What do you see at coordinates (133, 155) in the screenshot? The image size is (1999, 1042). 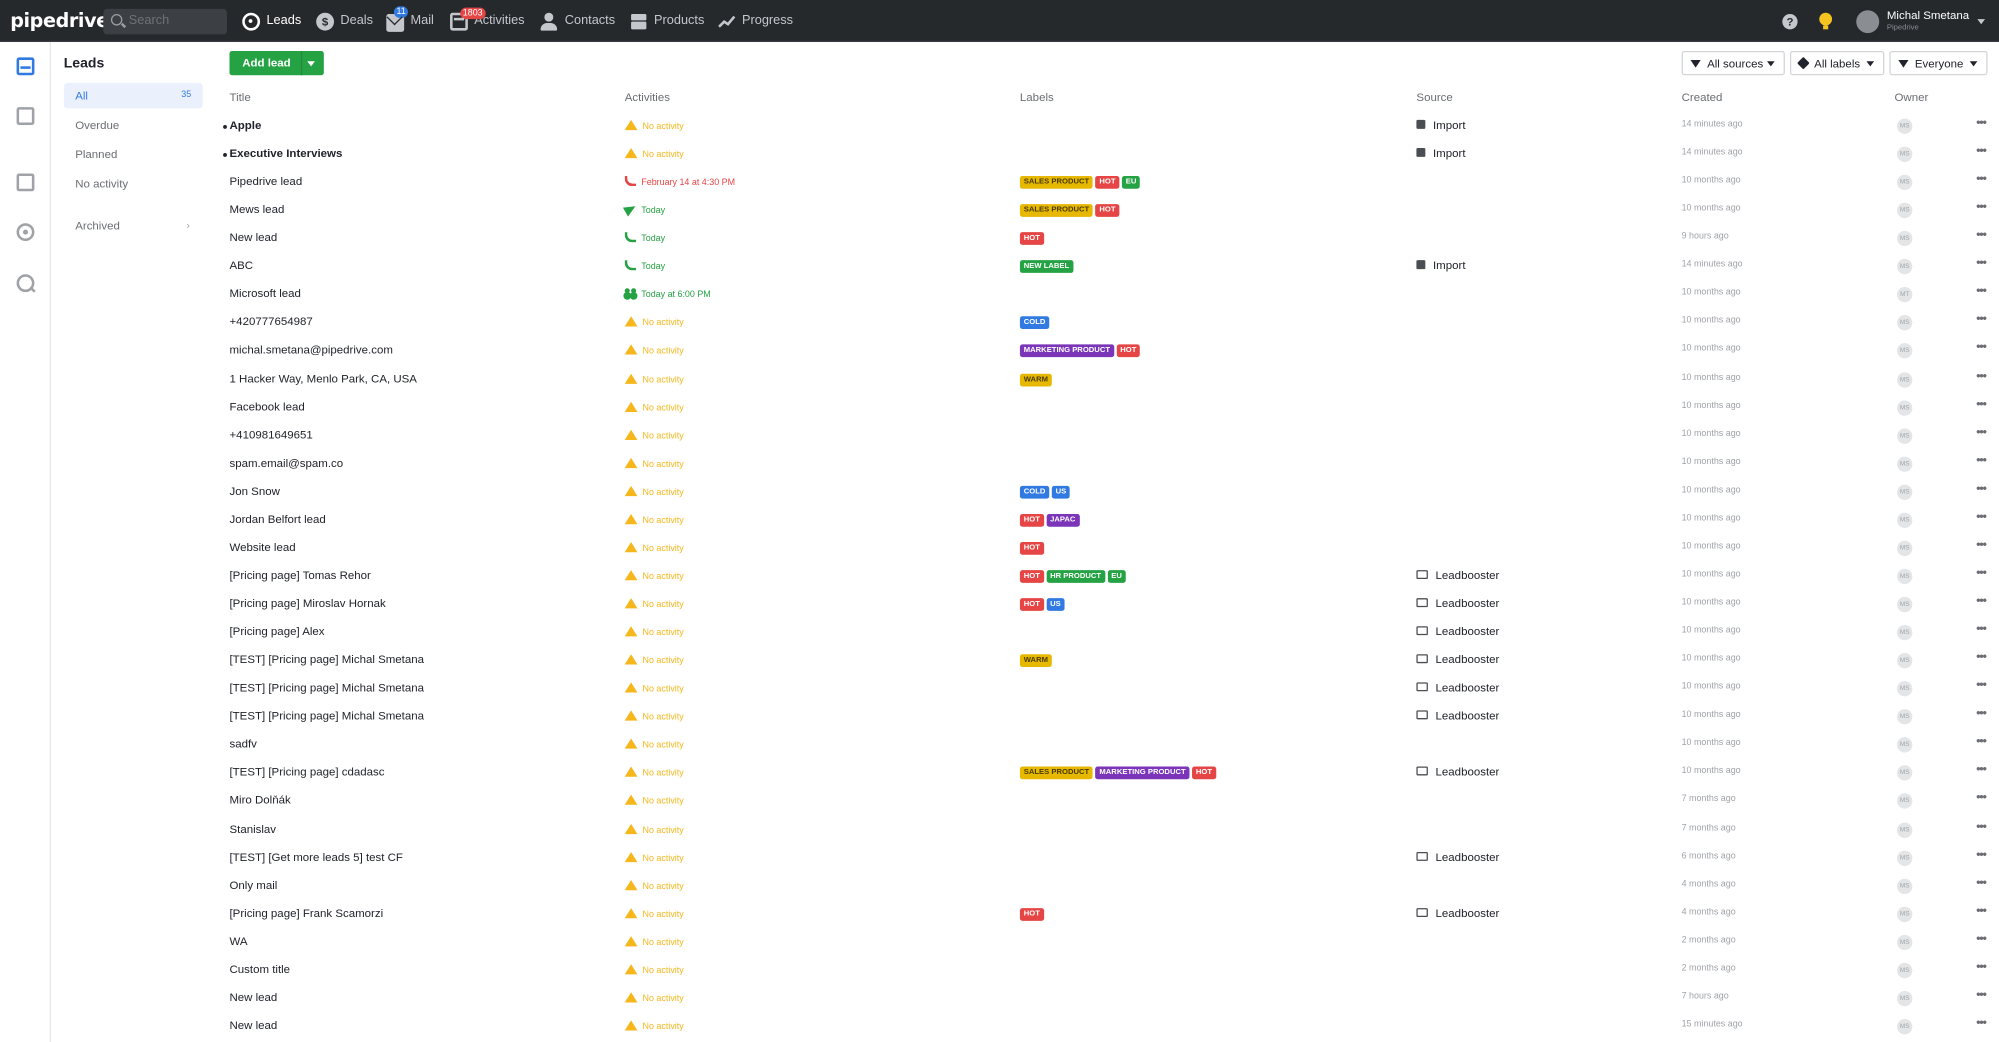 I see `sidebar-item-planned: Planned` at bounding box center [133, 155].